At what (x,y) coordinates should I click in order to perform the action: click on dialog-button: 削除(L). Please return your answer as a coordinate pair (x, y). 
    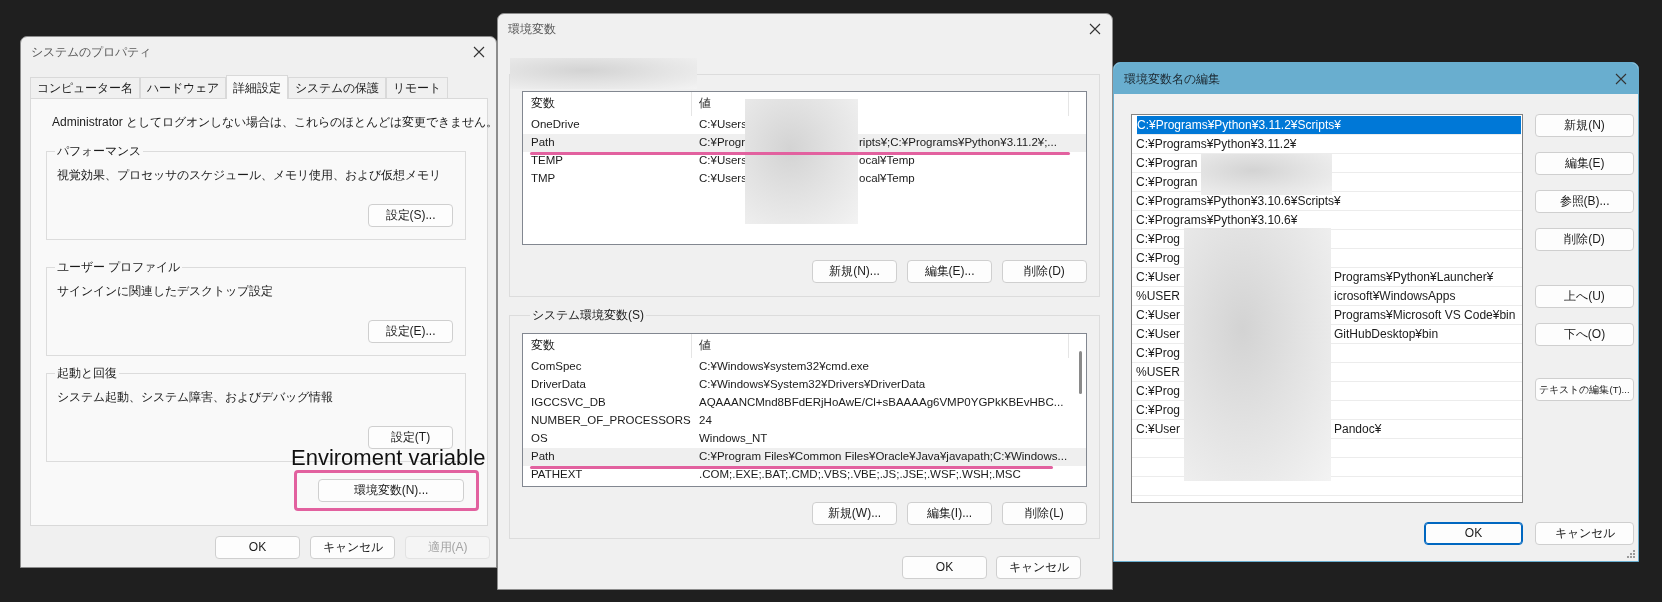
    Looking at the image, I should click on (1044, 513).